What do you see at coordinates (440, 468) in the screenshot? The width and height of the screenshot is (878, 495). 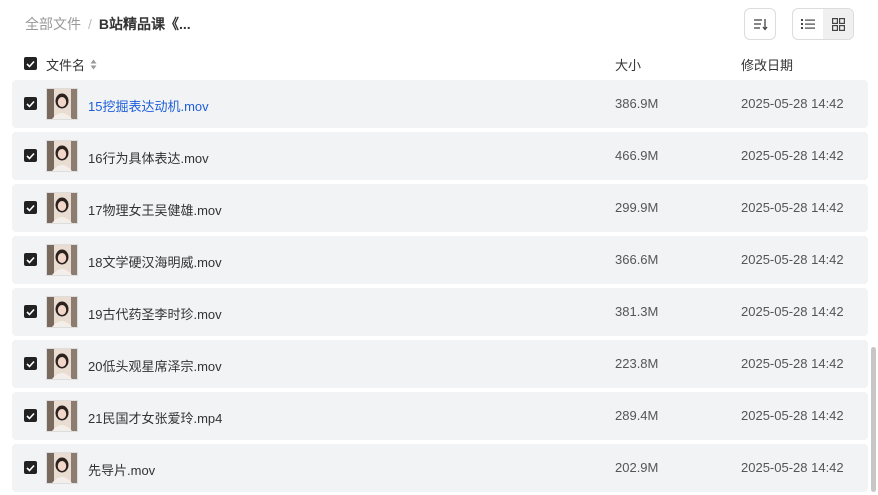 I see `file-row: 先导片.mov 202.9M 2025-05-28 14:42` at bounding box center [440, 468].